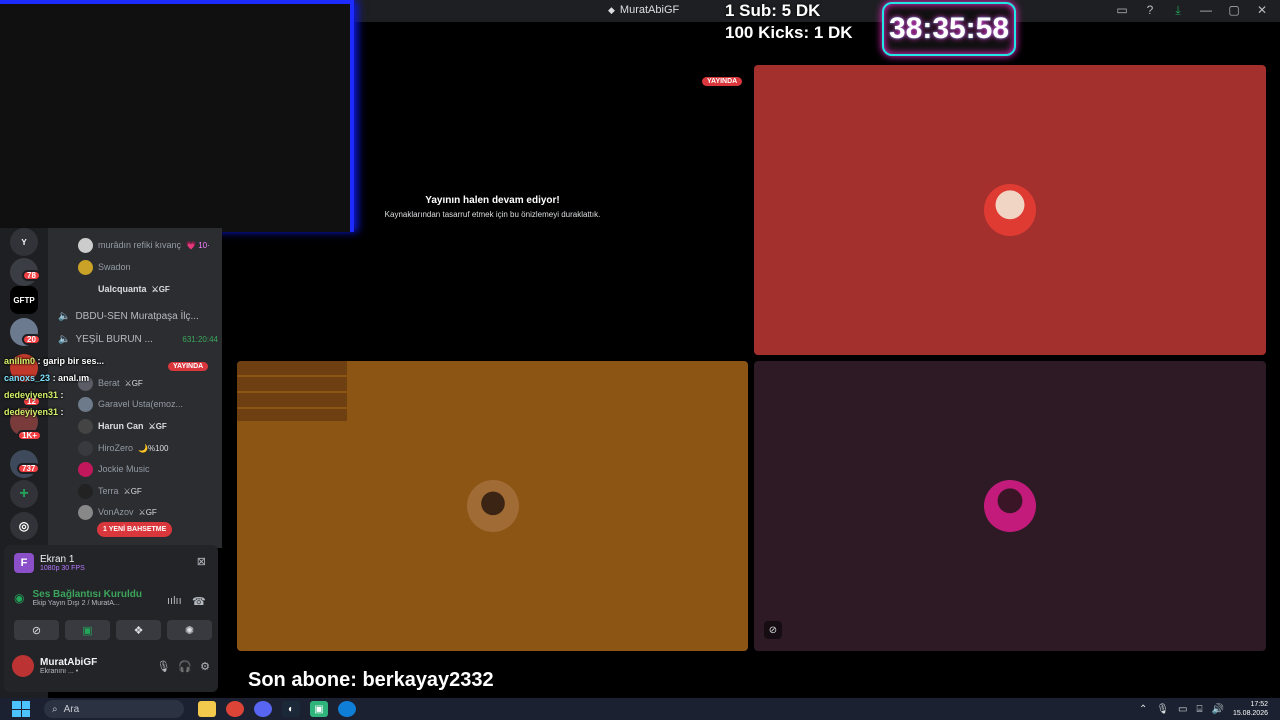  I want to click on obs-icon: ▣, so click(319, 709).